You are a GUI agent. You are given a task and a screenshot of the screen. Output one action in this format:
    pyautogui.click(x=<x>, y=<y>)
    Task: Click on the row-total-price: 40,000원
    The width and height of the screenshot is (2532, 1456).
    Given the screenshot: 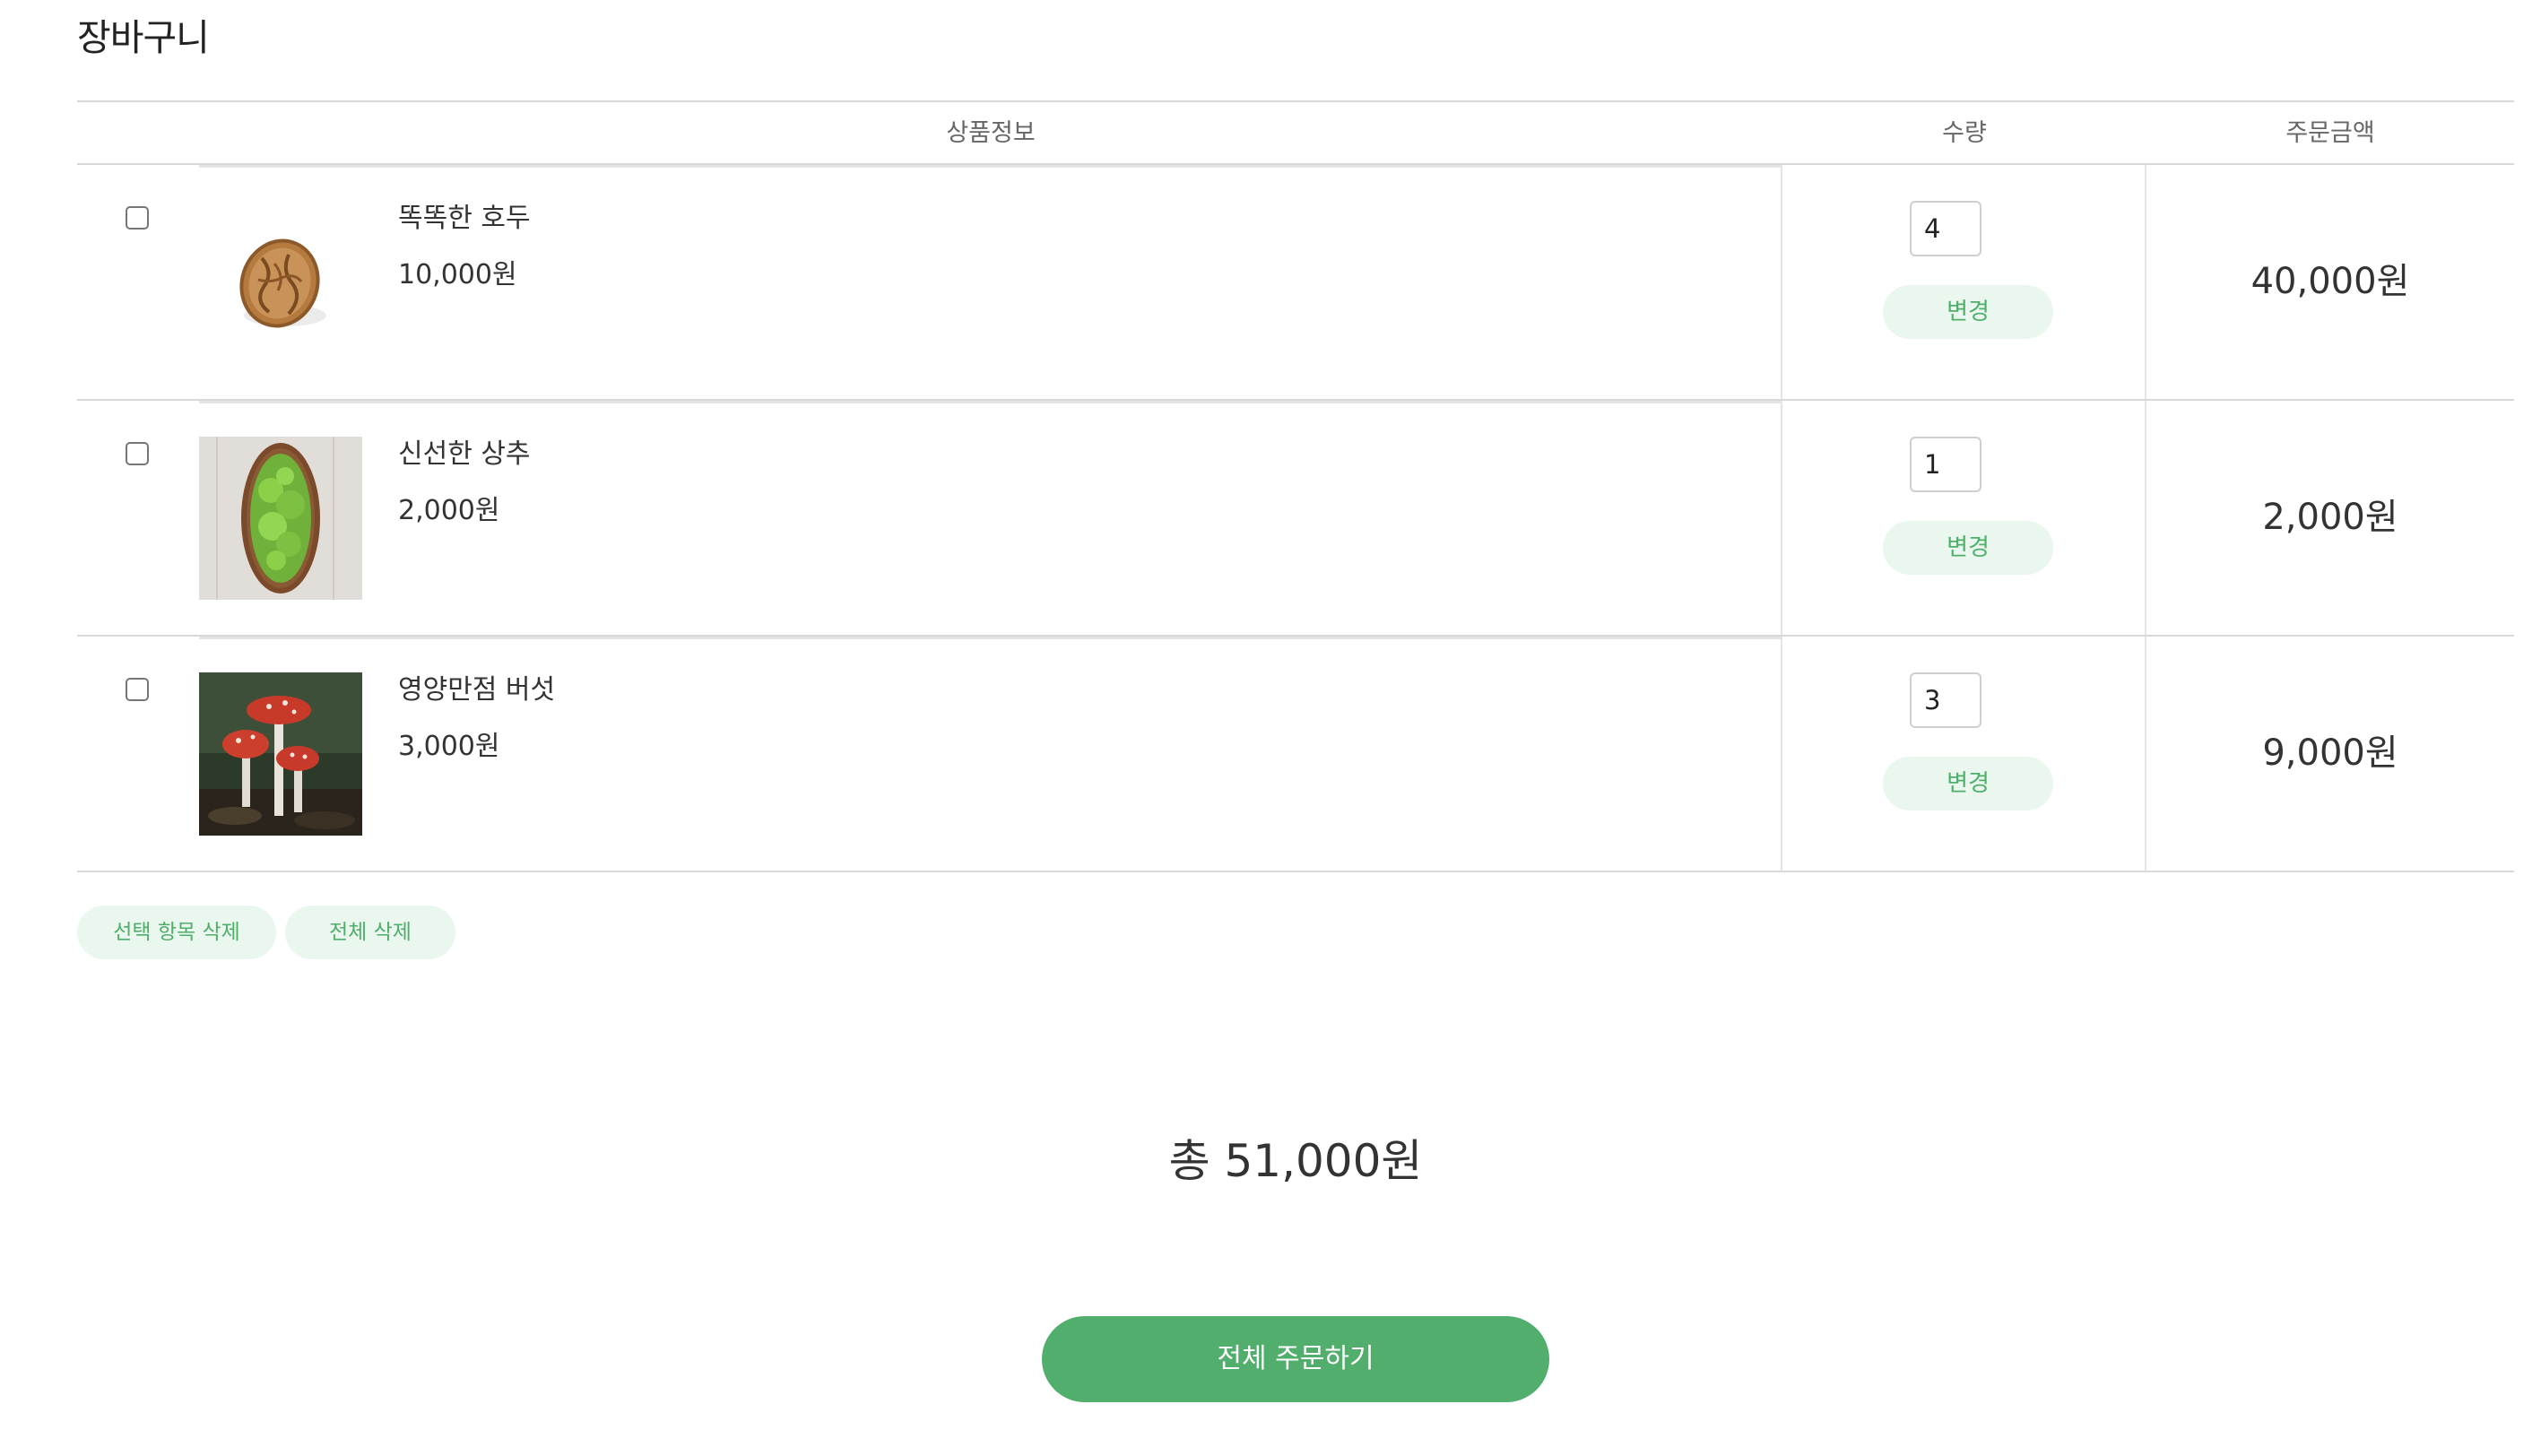 What is the action you would take?
    pyautogui.click(x=2330, y=281)
    